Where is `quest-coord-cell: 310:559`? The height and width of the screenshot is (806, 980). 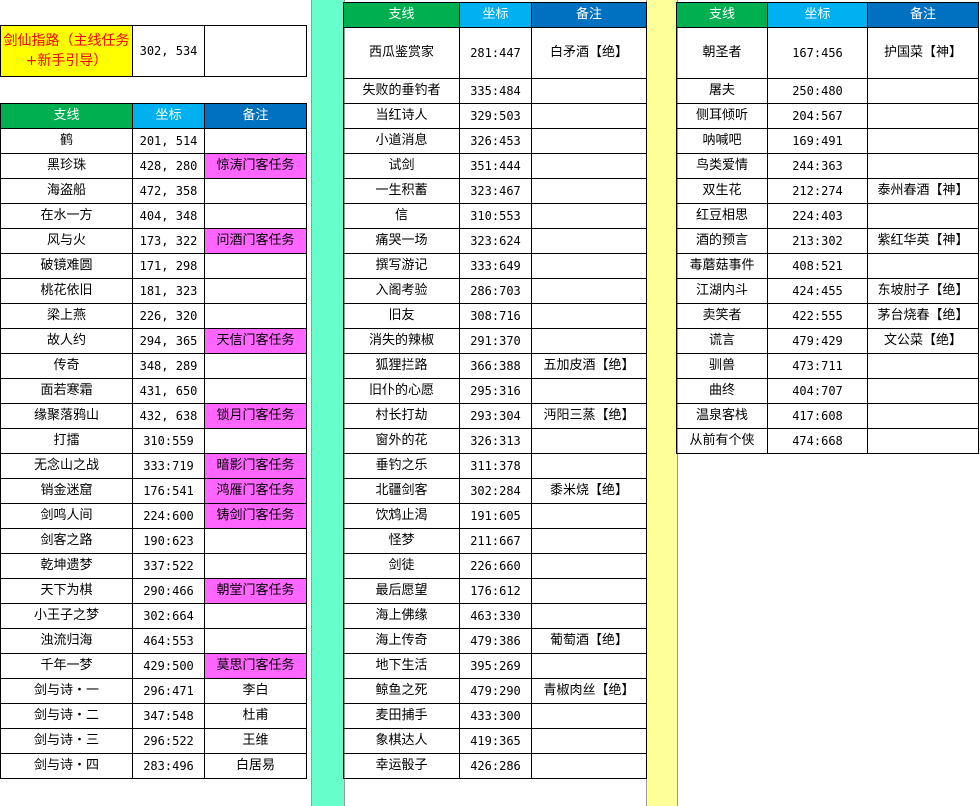 quest-coord-cell: 310:559 is located at coordinates (168, 441).